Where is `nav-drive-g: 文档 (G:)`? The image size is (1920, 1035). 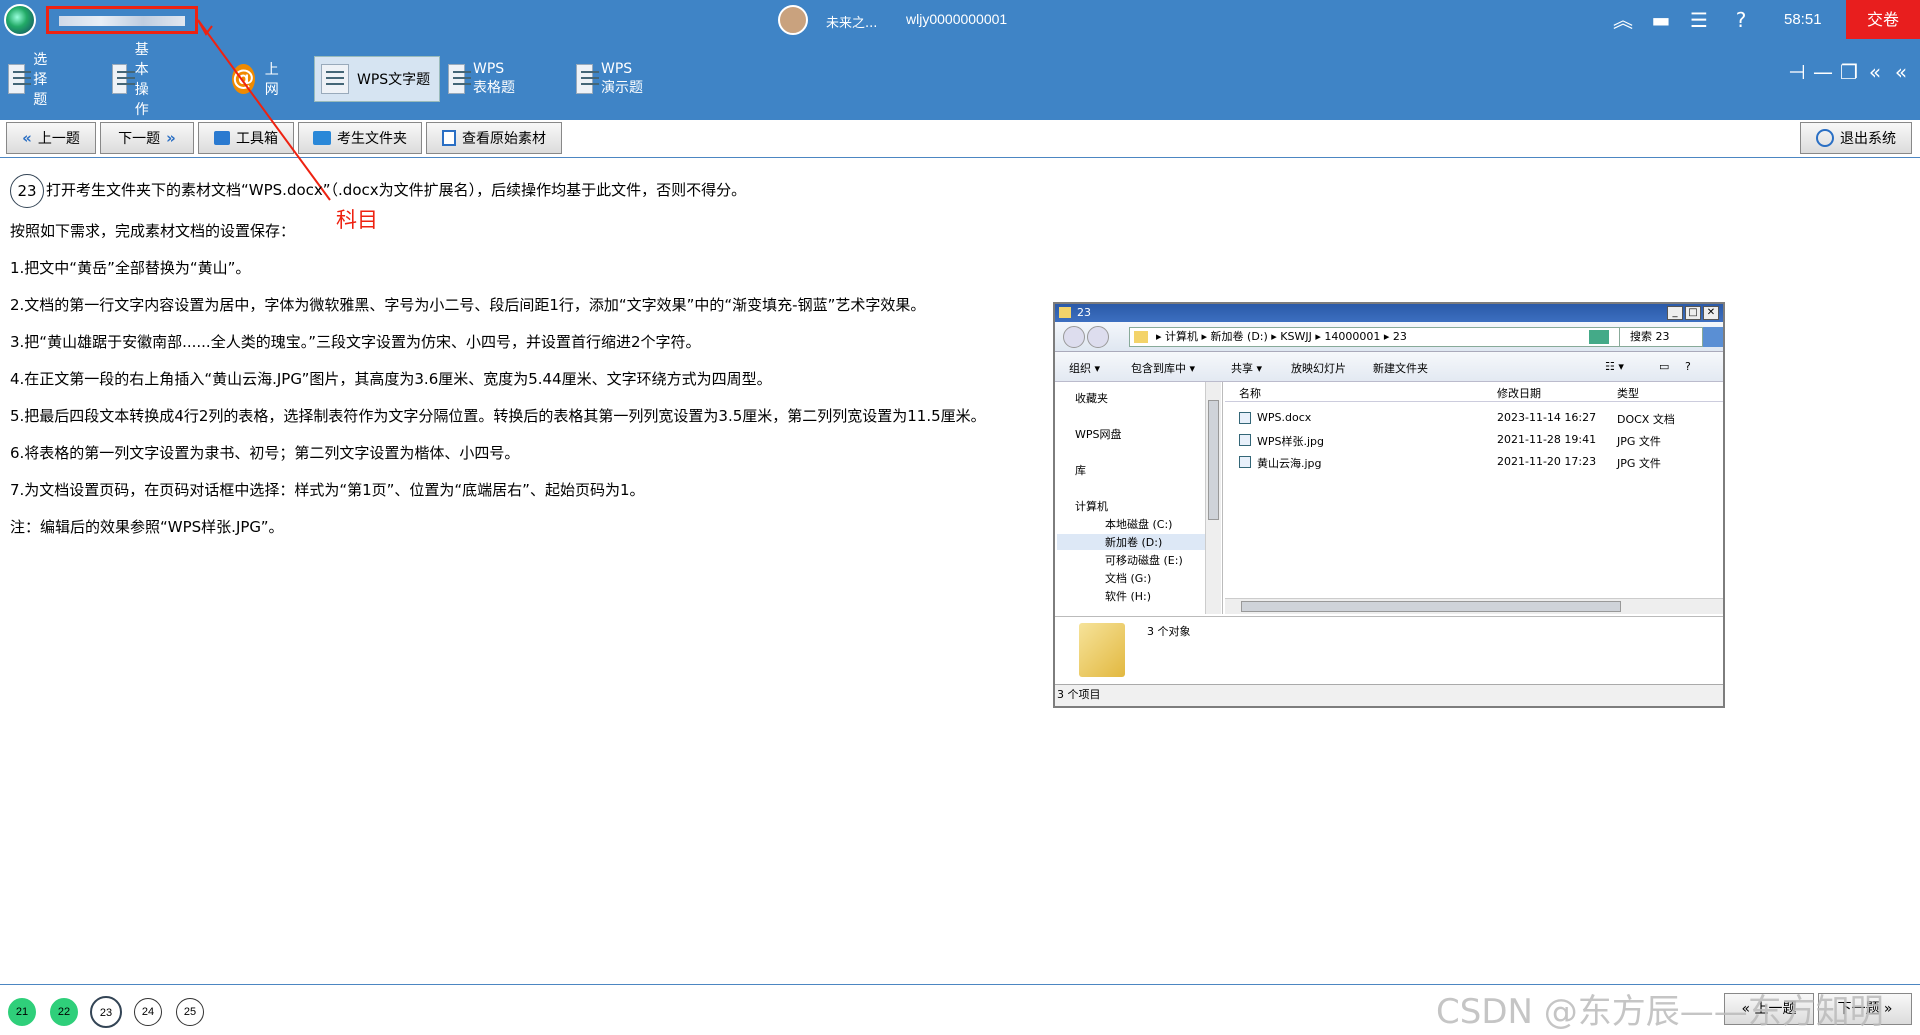
nav-drive-g: 文档 (G:) is located at coordinates (1128, 578).